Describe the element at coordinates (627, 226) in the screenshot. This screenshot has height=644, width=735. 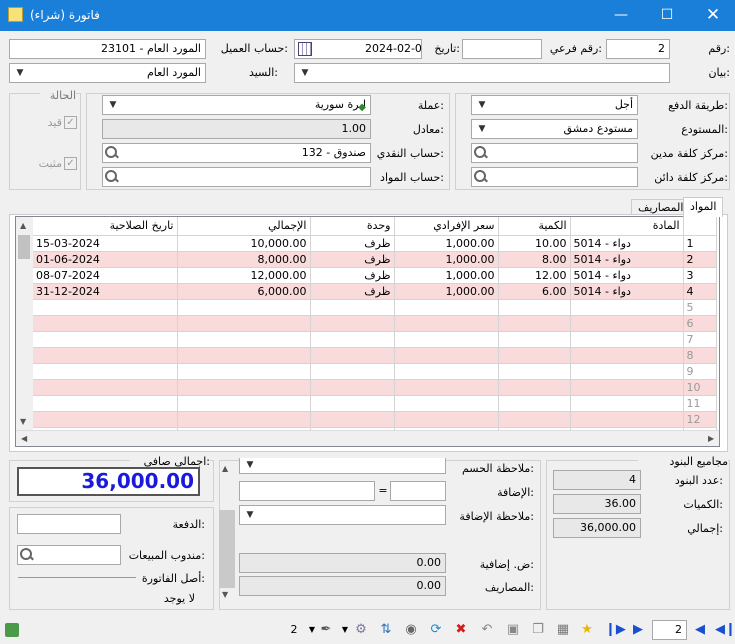
I see `col-item: المادة` at that location.